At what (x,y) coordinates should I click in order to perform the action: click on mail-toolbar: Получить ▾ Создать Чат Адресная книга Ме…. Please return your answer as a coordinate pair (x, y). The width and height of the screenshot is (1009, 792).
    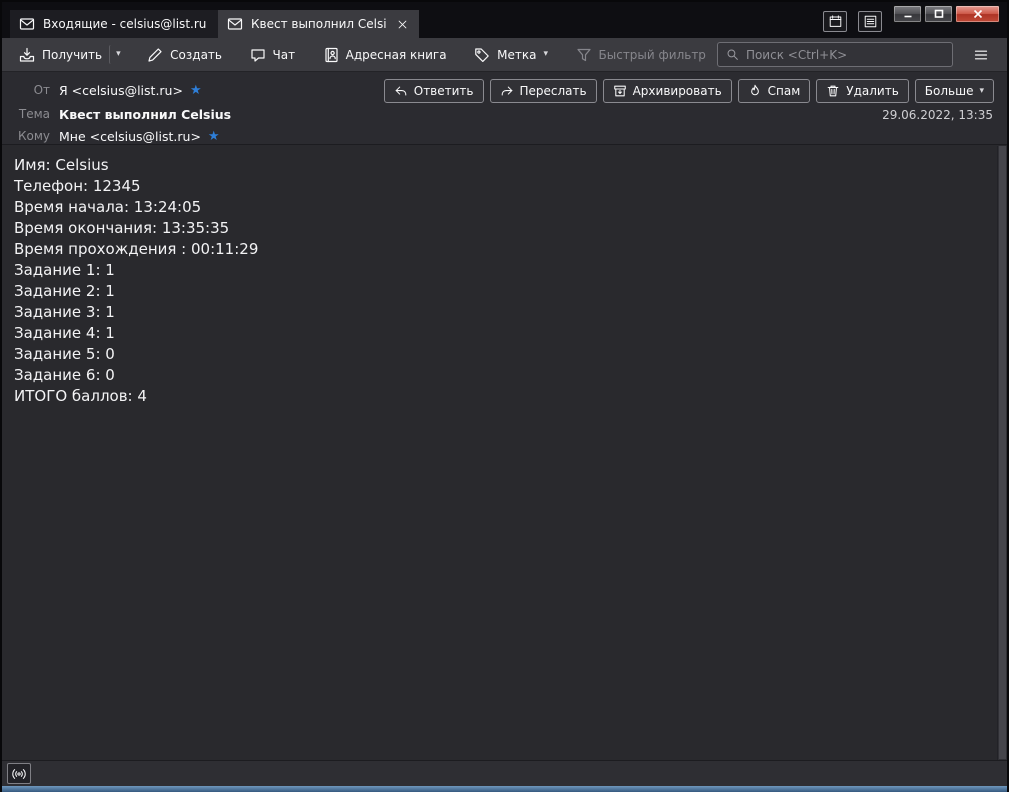
    Looking at the image, I should click on (504, 55).